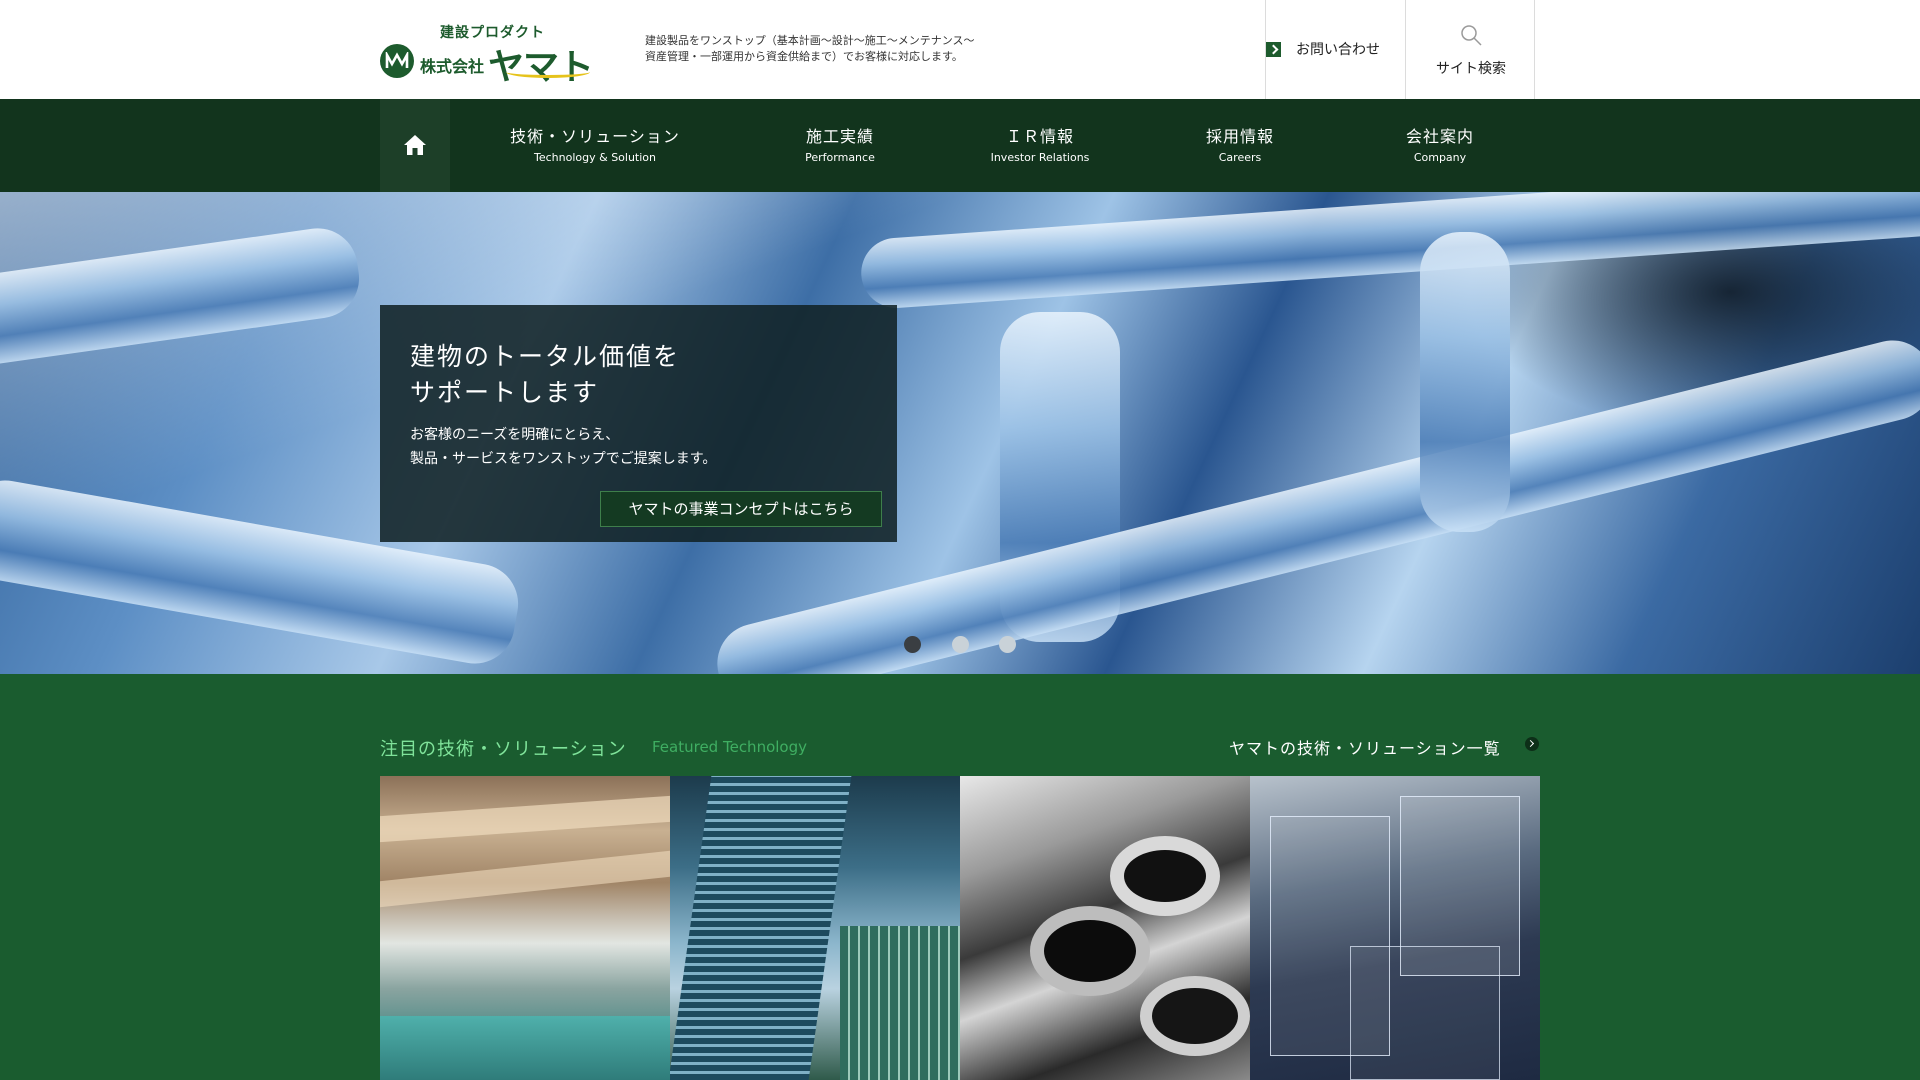 The height and width of the screenshot is (1080, 1920). Describe the element at coordinates (804, 56) in the screenshot. I see `tagline-line-2: 資産管理・一部運用から資金供給まで）でお客様に対応します。` at that location.